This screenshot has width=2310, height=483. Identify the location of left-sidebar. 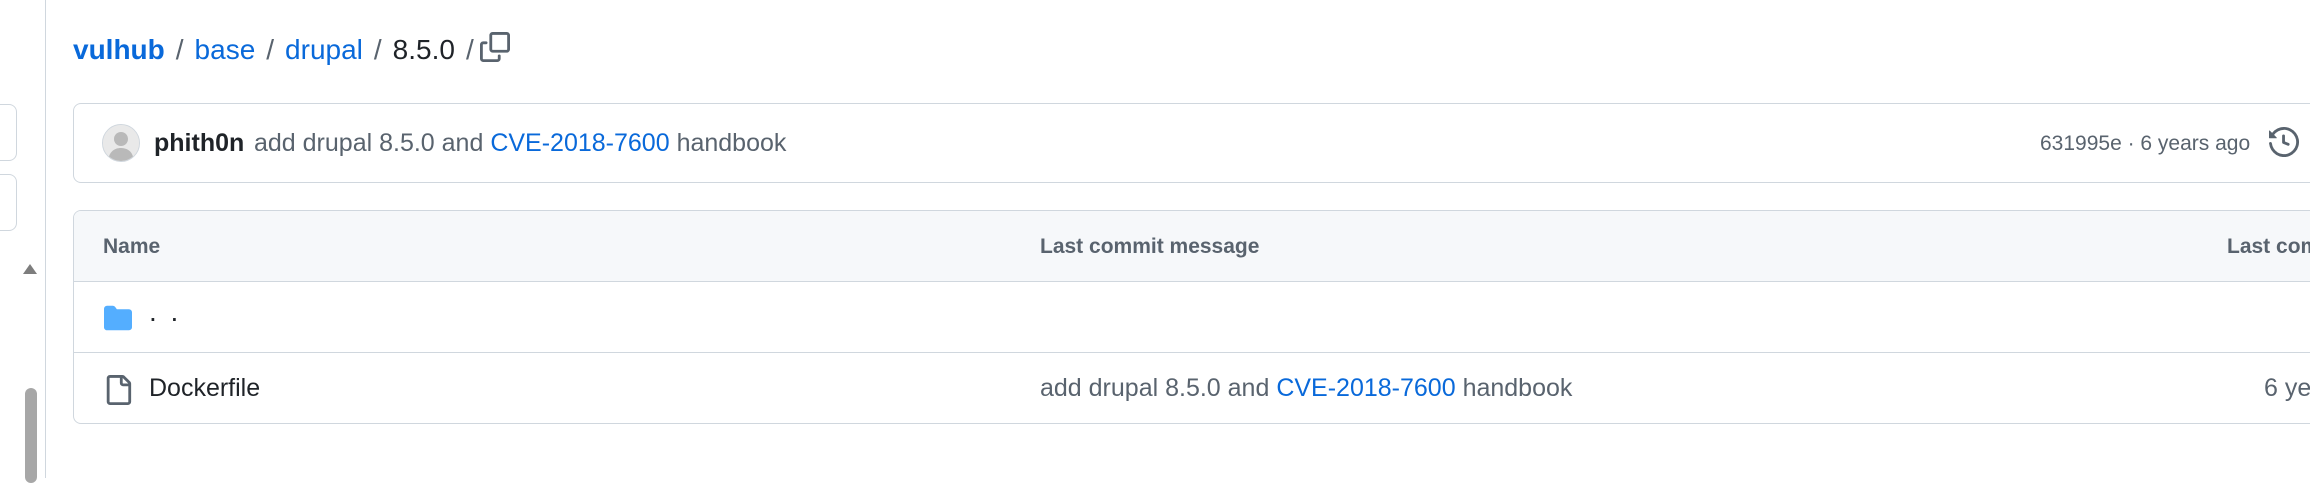
(23, 241).